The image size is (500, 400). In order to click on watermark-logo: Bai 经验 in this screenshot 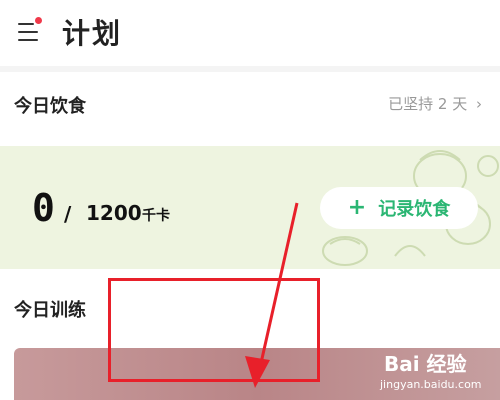, I will do `click(425, 364)`.